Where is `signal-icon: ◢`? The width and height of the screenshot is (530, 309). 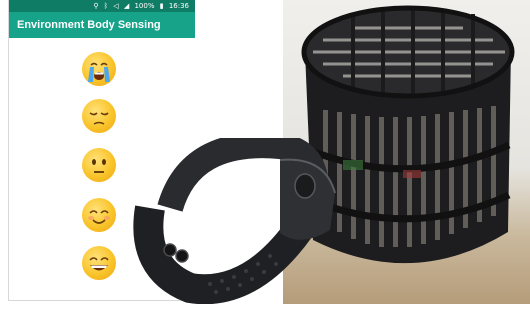
signal-icon: ◢ is located at coordinates (126, 6).